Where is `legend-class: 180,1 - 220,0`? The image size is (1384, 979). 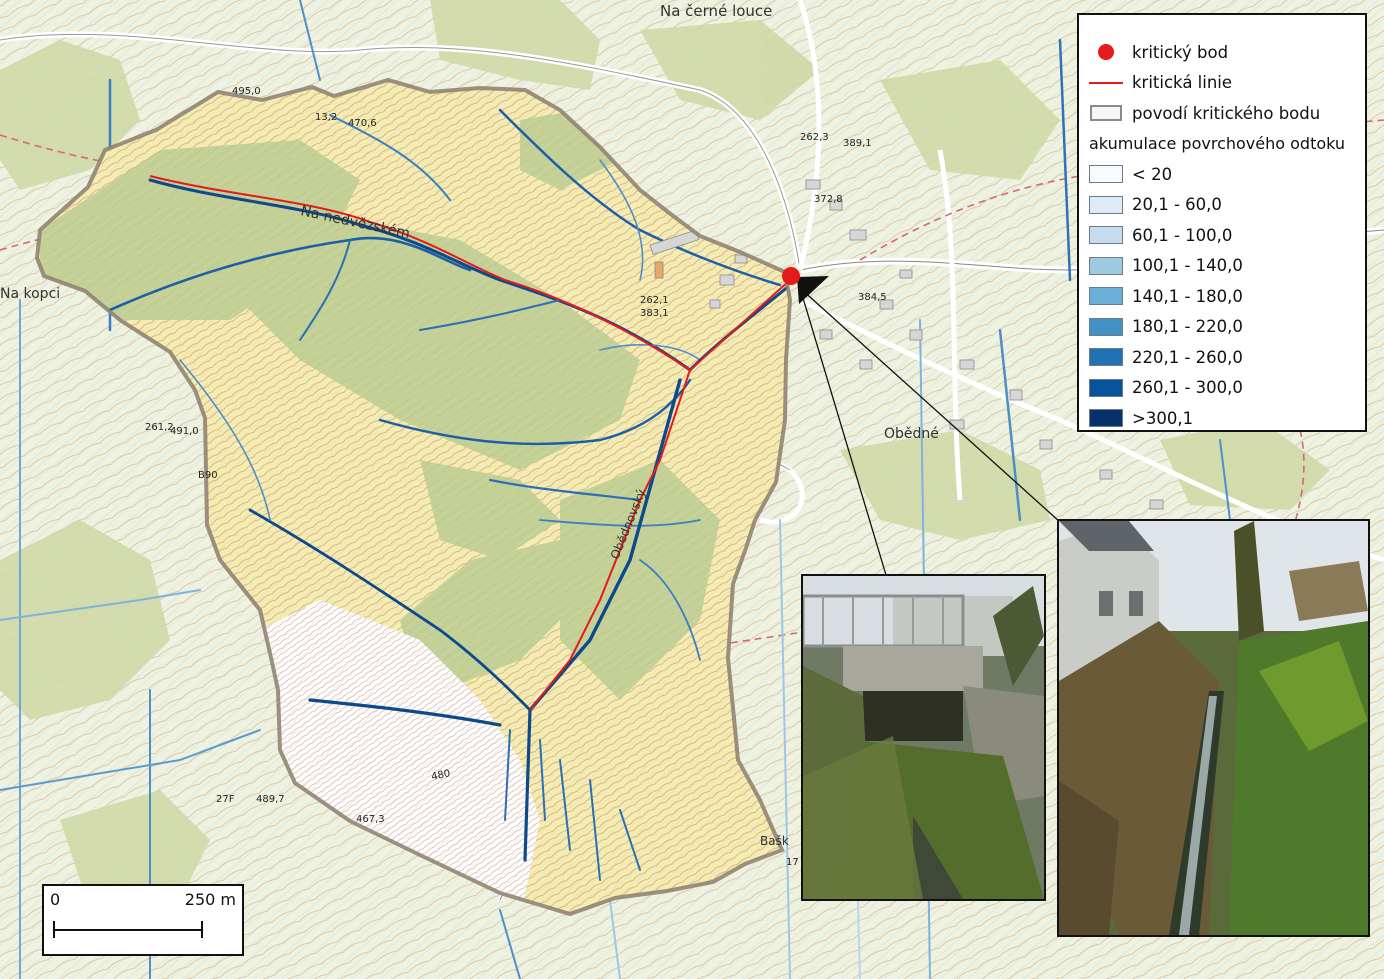
legend-class: 180,1 - 220,0 is located at coordinates (1227, 327).